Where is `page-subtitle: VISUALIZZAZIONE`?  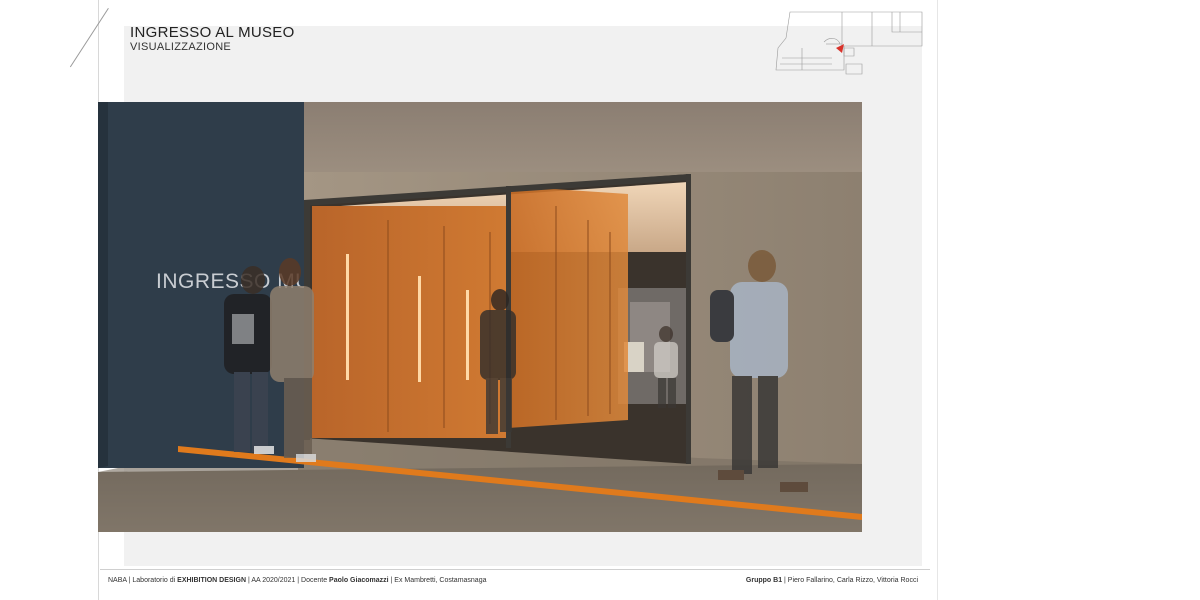
page-subtitle: VISUALIZZAZIONE is located at coordinates (181, 47).